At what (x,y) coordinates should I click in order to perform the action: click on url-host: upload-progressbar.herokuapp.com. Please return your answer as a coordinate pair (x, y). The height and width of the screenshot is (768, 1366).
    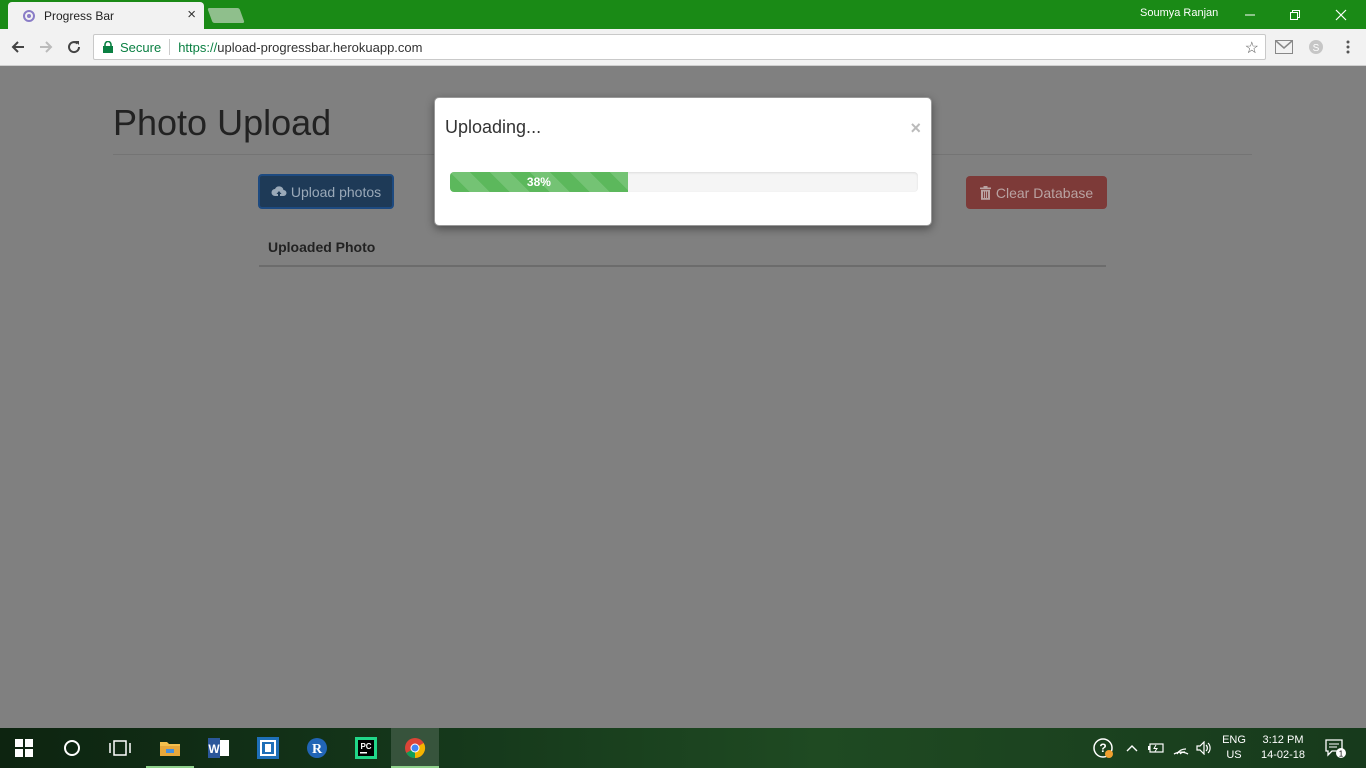
    Looking at the image, I should click on (320, 47).